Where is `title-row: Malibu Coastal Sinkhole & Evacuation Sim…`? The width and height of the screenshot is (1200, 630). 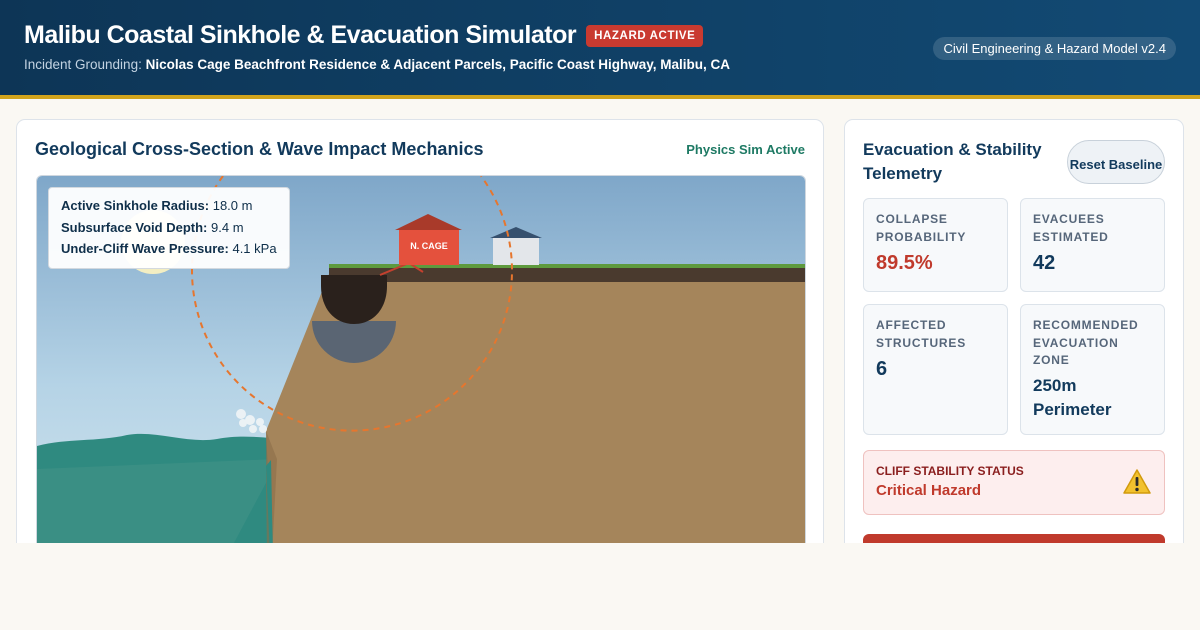 title-row: Malibu Coastal Sinkhole & Evacuation Sim… is located at coordinates (364, 35).